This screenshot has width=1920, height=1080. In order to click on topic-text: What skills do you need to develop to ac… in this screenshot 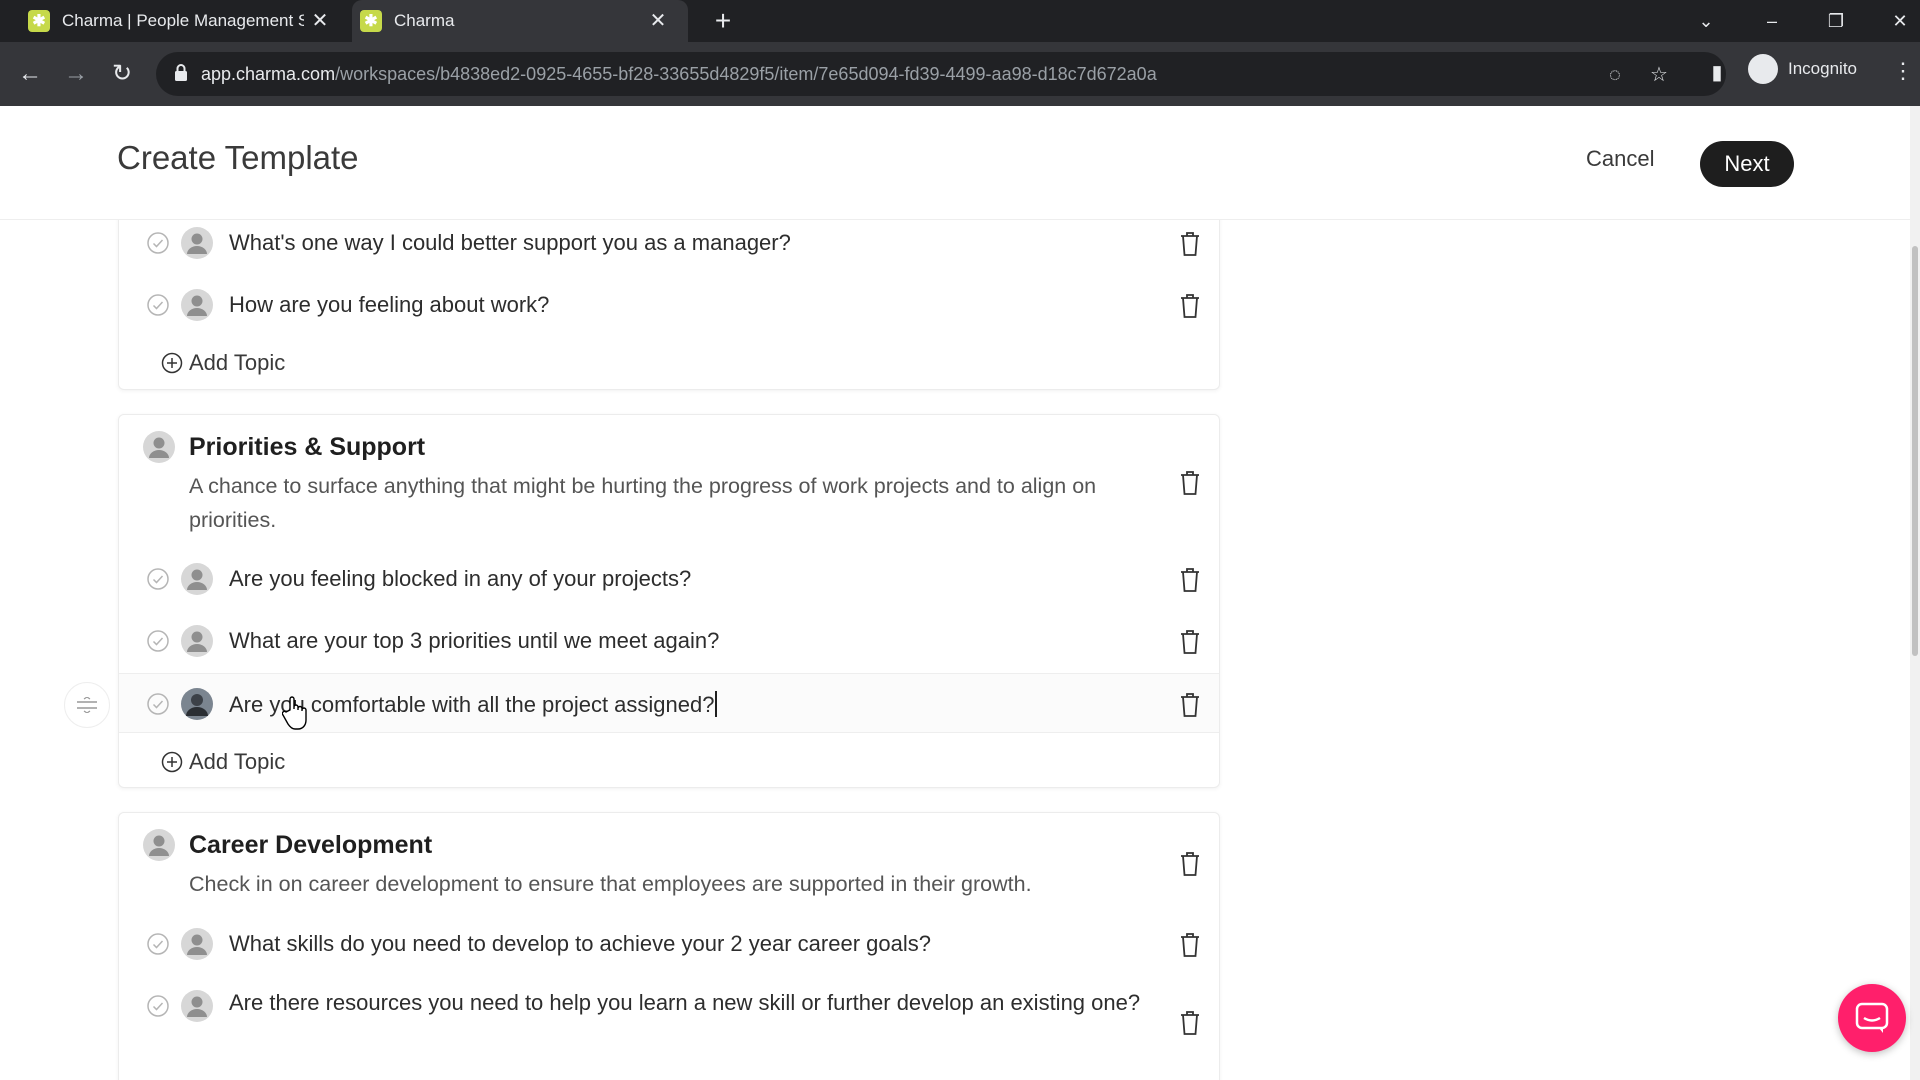, I will do `click(580, 944)`.